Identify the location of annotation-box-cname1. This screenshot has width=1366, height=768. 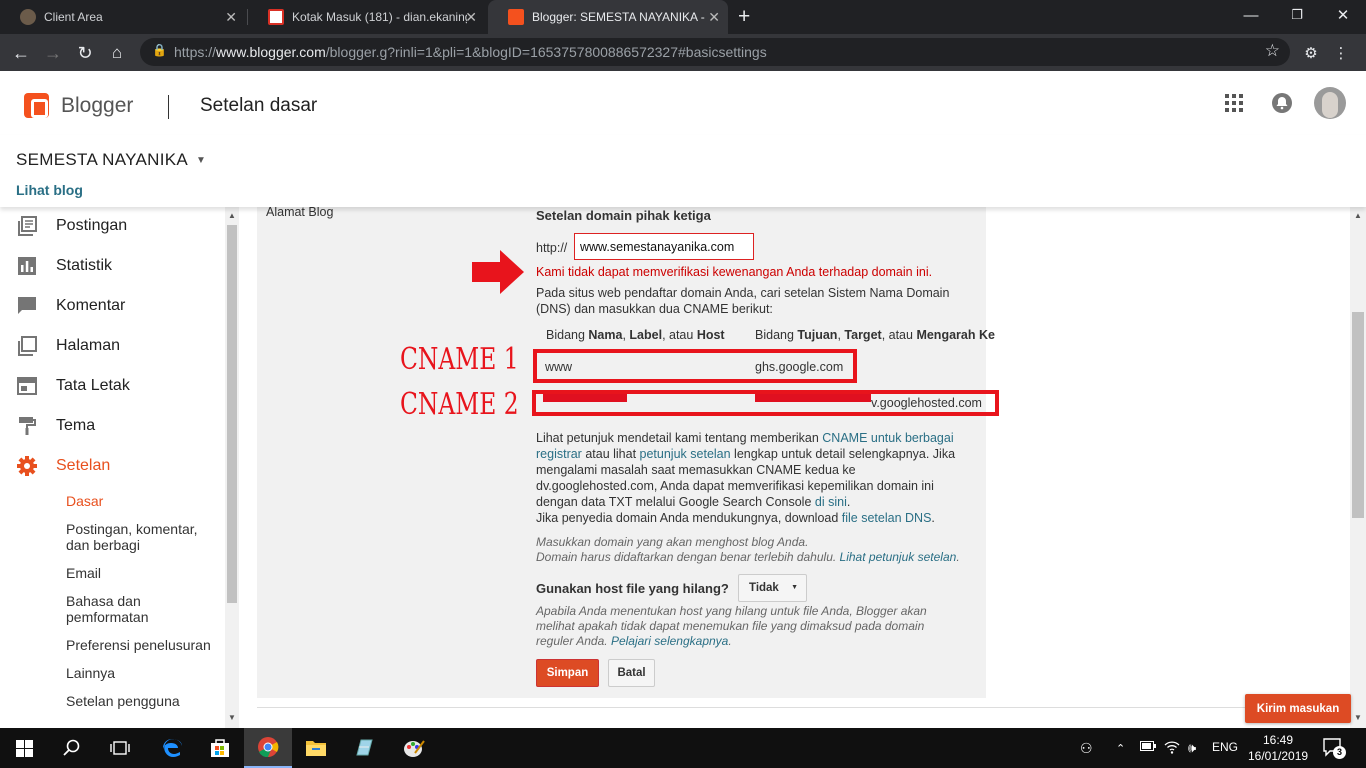
(695, 366).